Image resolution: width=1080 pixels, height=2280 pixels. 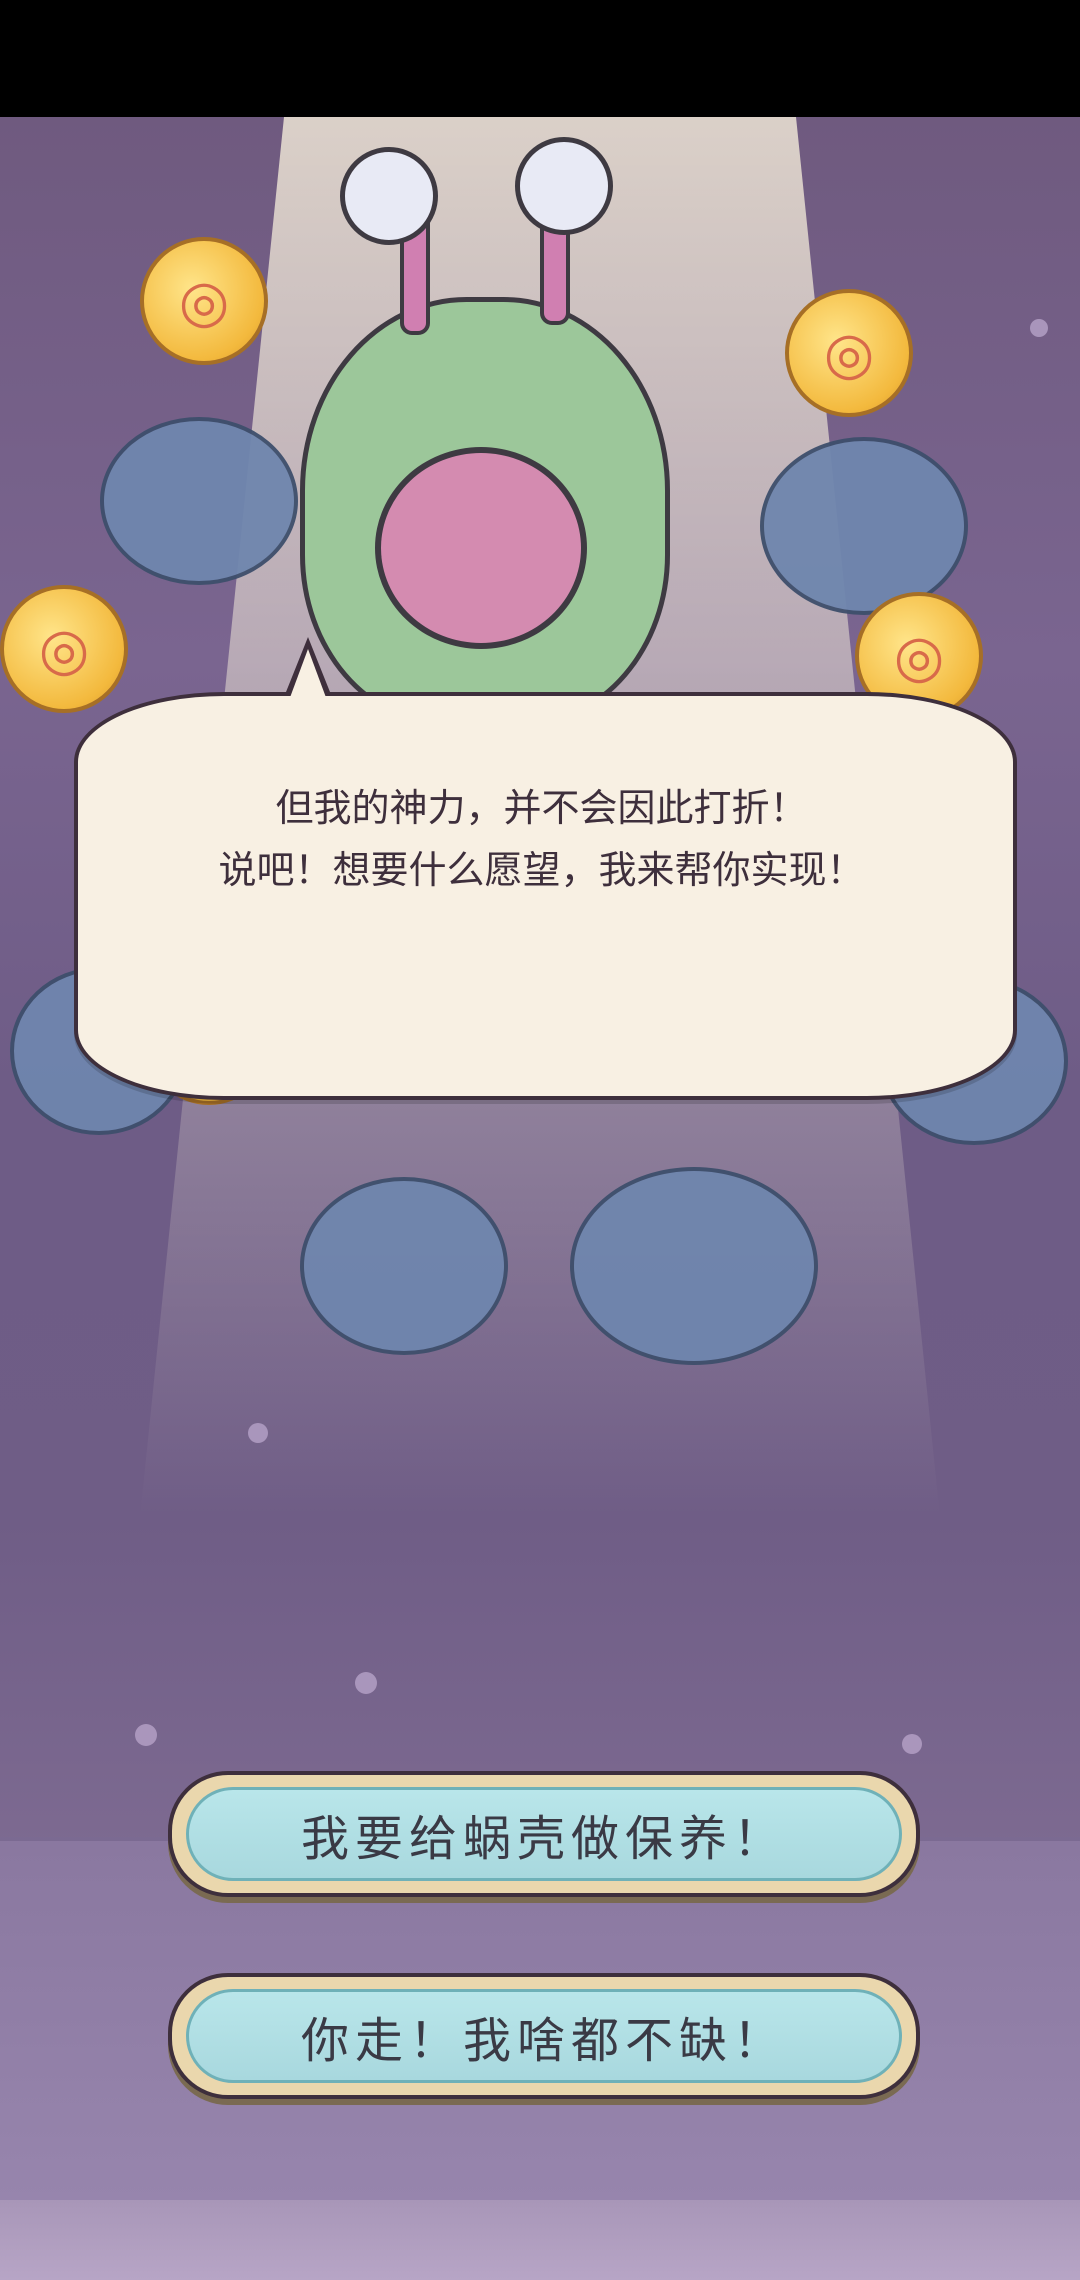 I want to click on dialog-line-1: 但我的神力，并不会因此打折！, so click(x=541, y=808).